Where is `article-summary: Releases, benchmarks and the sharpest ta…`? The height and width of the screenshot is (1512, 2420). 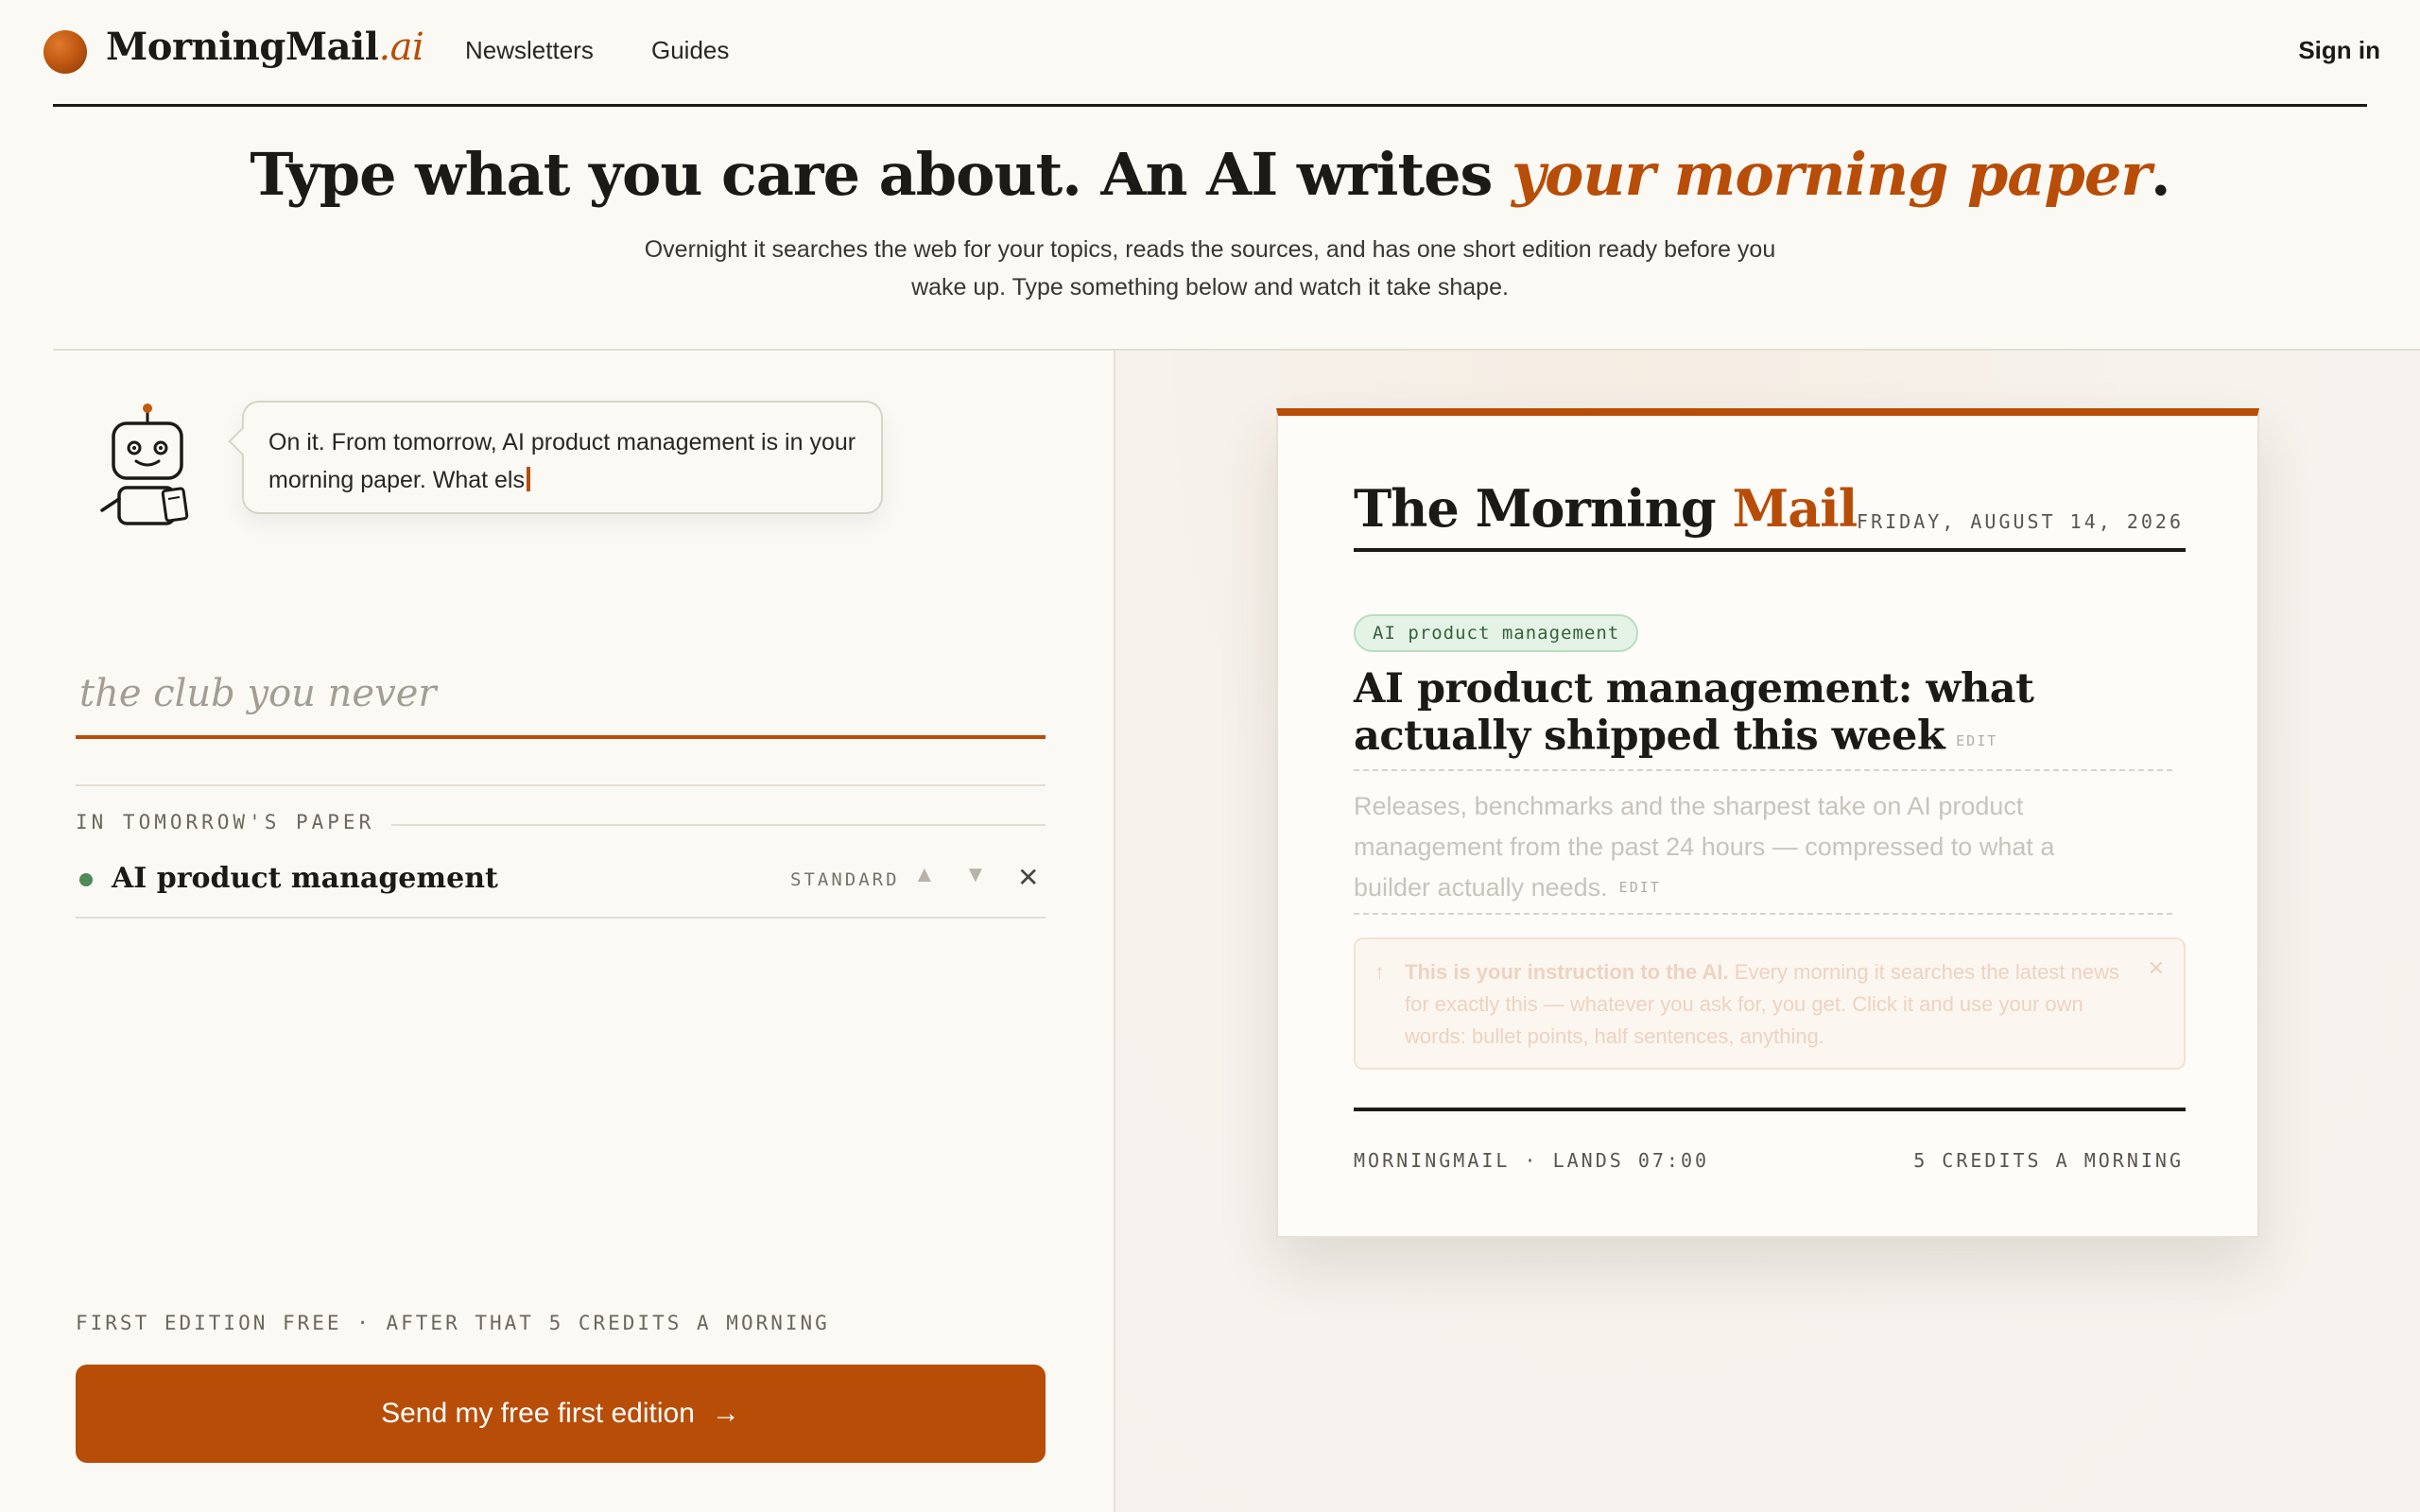
article-summary: Releases, benchmarks and the sharpest ta… is located at coordinates (1741, 847).